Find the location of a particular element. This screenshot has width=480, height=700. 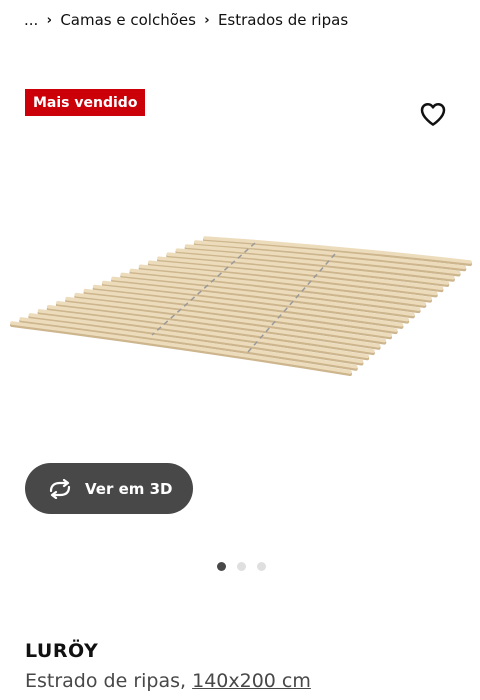

product-name: LURÖY is located at coordinates (62, 651).